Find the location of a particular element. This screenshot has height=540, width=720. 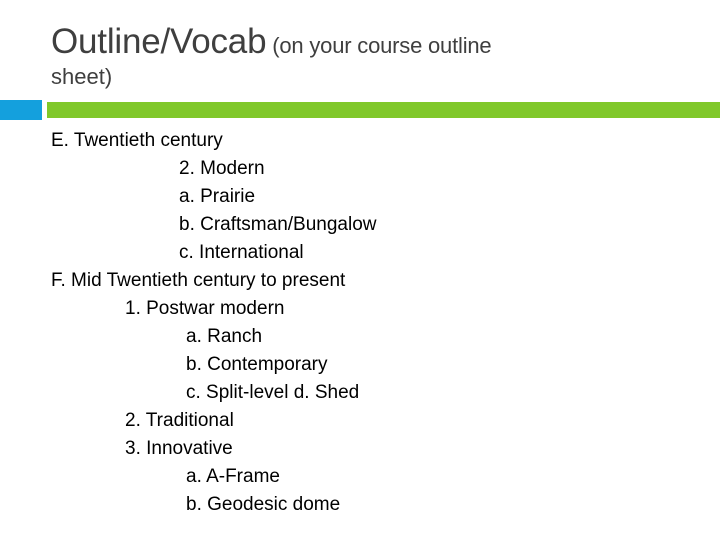

outline-item: a. A-Frame is located at coordinates (233, 476).